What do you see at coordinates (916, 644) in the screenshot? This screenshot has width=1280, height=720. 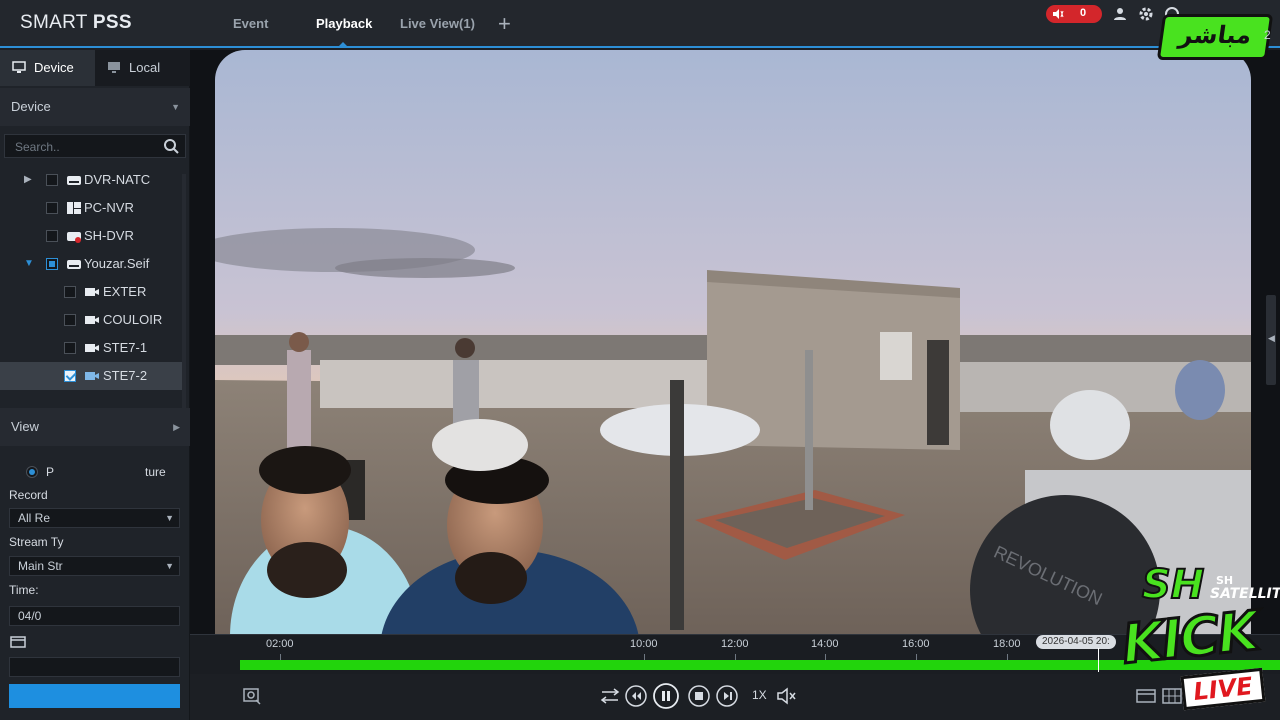 I see `tick-label: 16:00` at bounding box center [916, 644].